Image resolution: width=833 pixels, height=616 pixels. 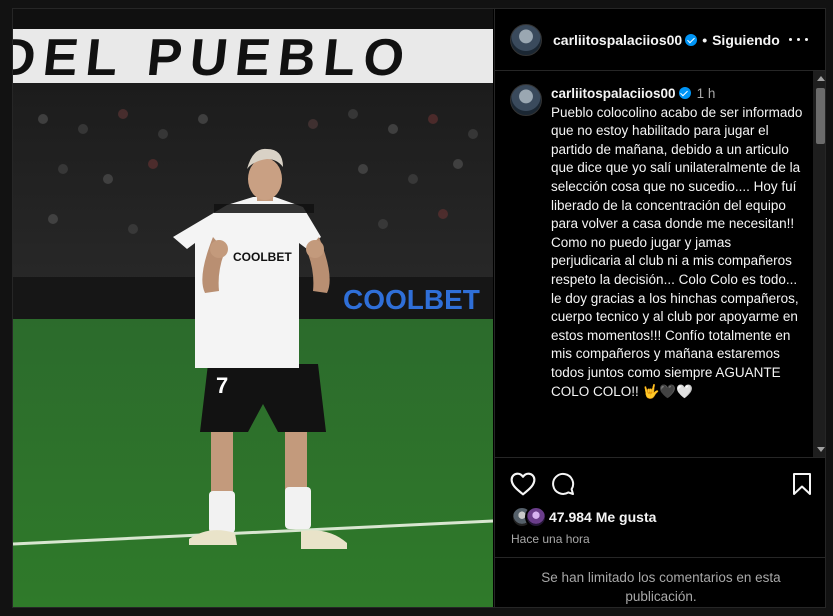 I want to click on save-bookmark-icon, so click(x=802, y=484).